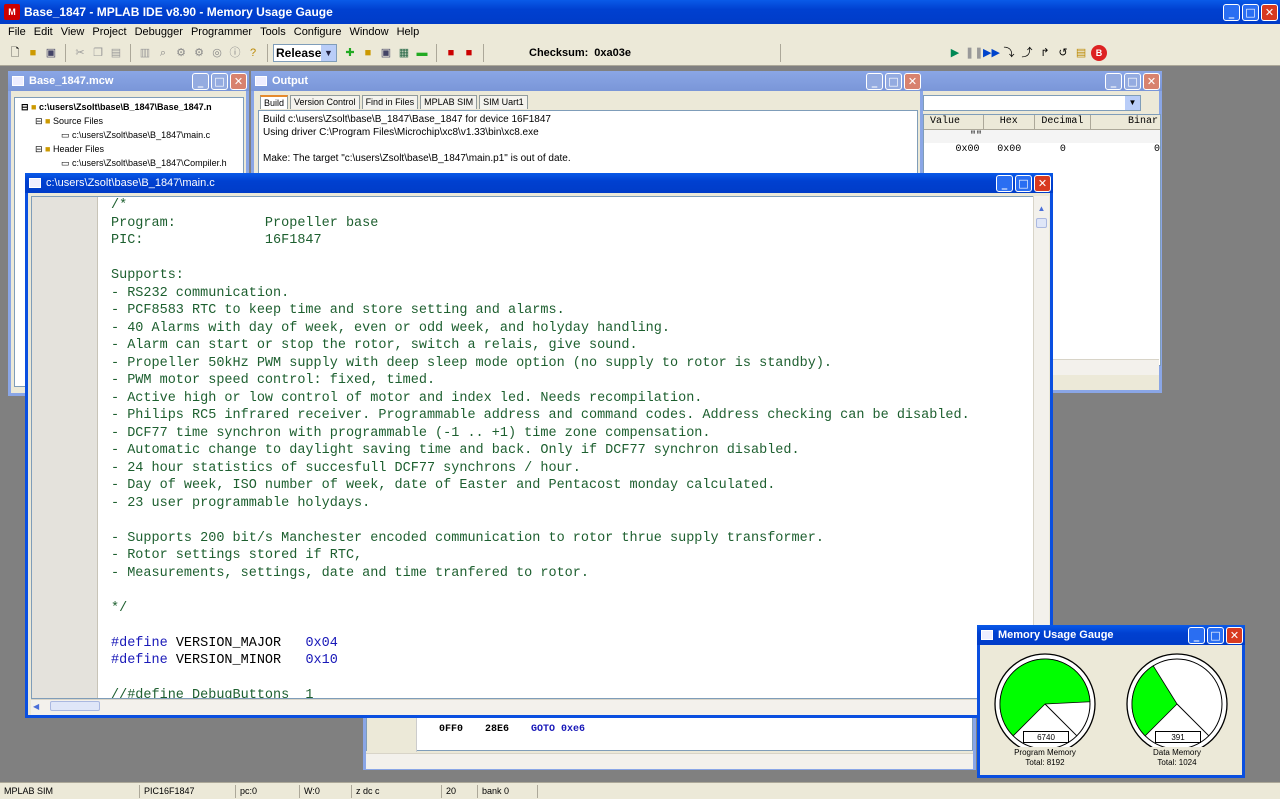  I want to click on watch-minimize-button: _, so click(1113, 81).